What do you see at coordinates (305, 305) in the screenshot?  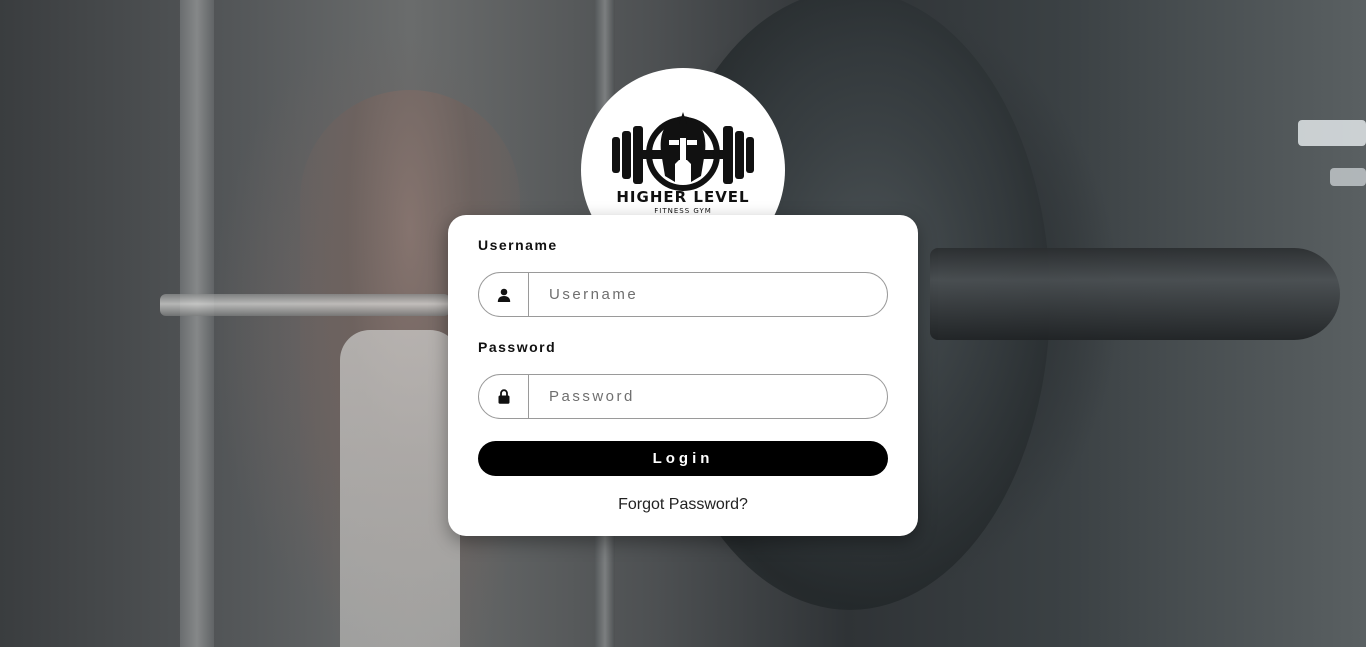 I see `barbell-bar` at bounding box center [305, 305].